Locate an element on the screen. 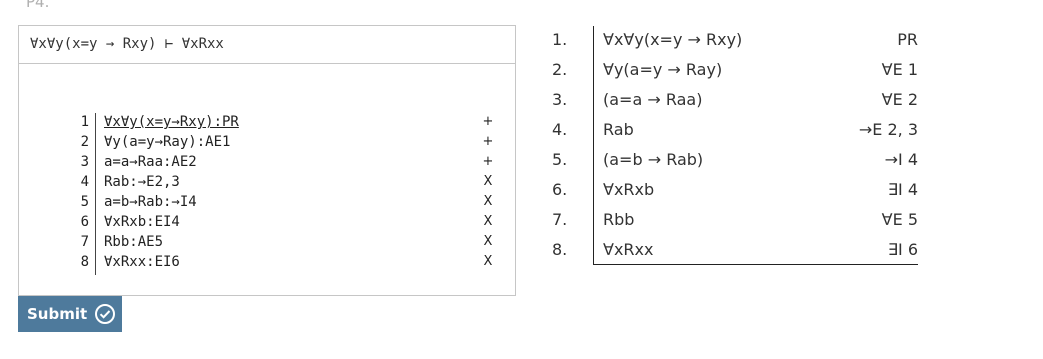 The height and width of the screenshot is (359, 1043). proof-row-formula: Rbb is located at coordinates (619, 219).